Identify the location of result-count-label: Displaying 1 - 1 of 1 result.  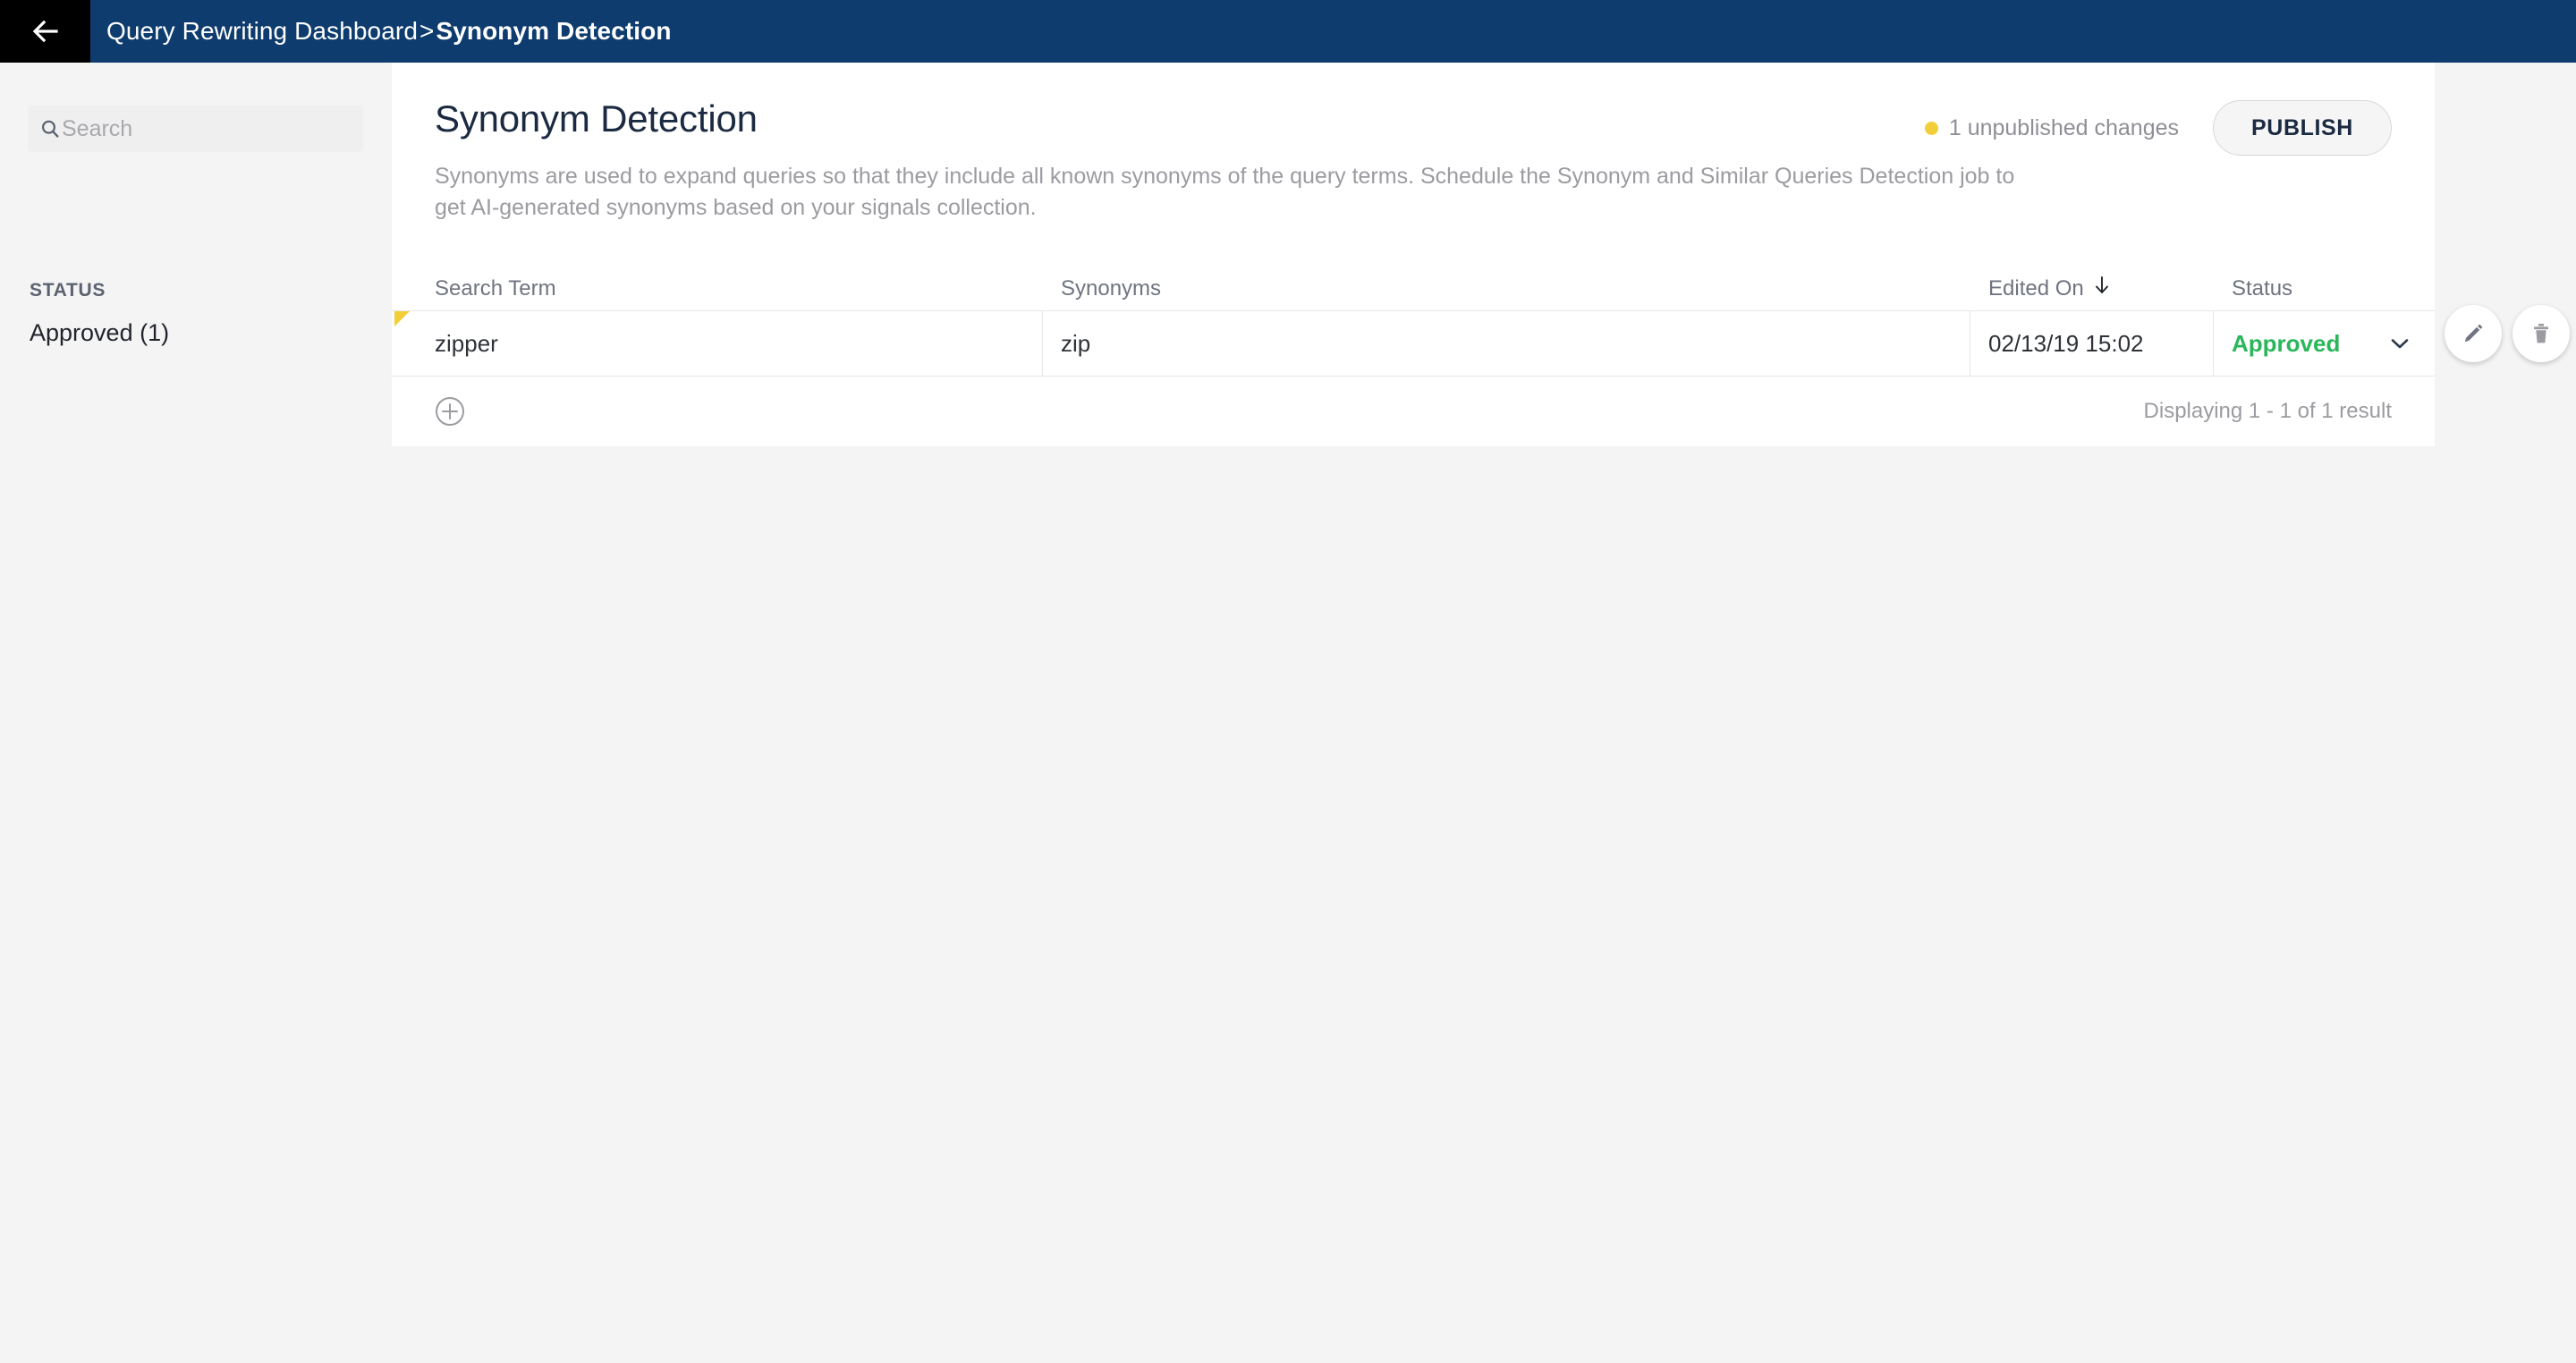
(2267, 412).